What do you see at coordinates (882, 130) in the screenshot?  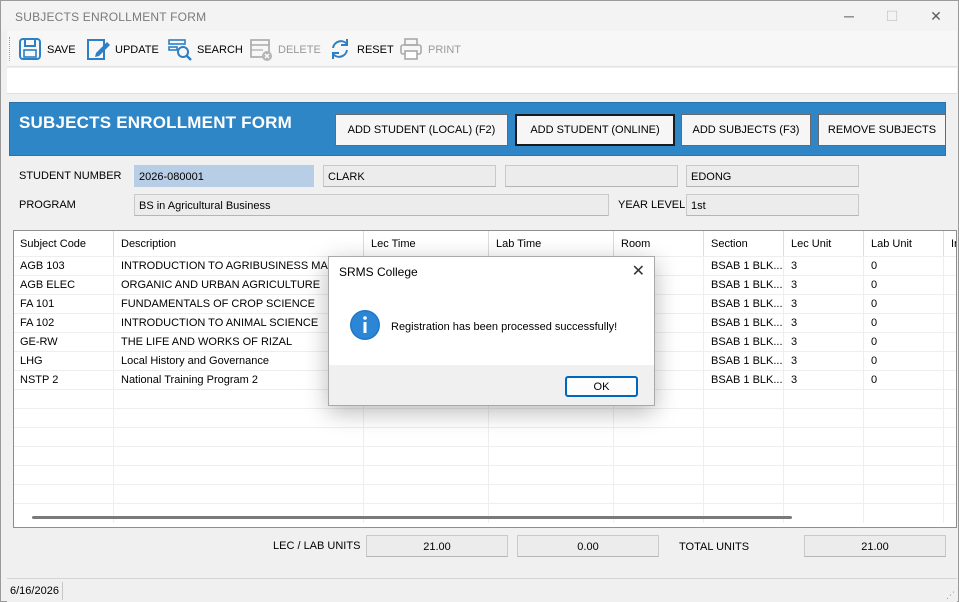 I see `remove-subjects-button: REMOVE SUBJECTS` at bounding box center [882, 130].